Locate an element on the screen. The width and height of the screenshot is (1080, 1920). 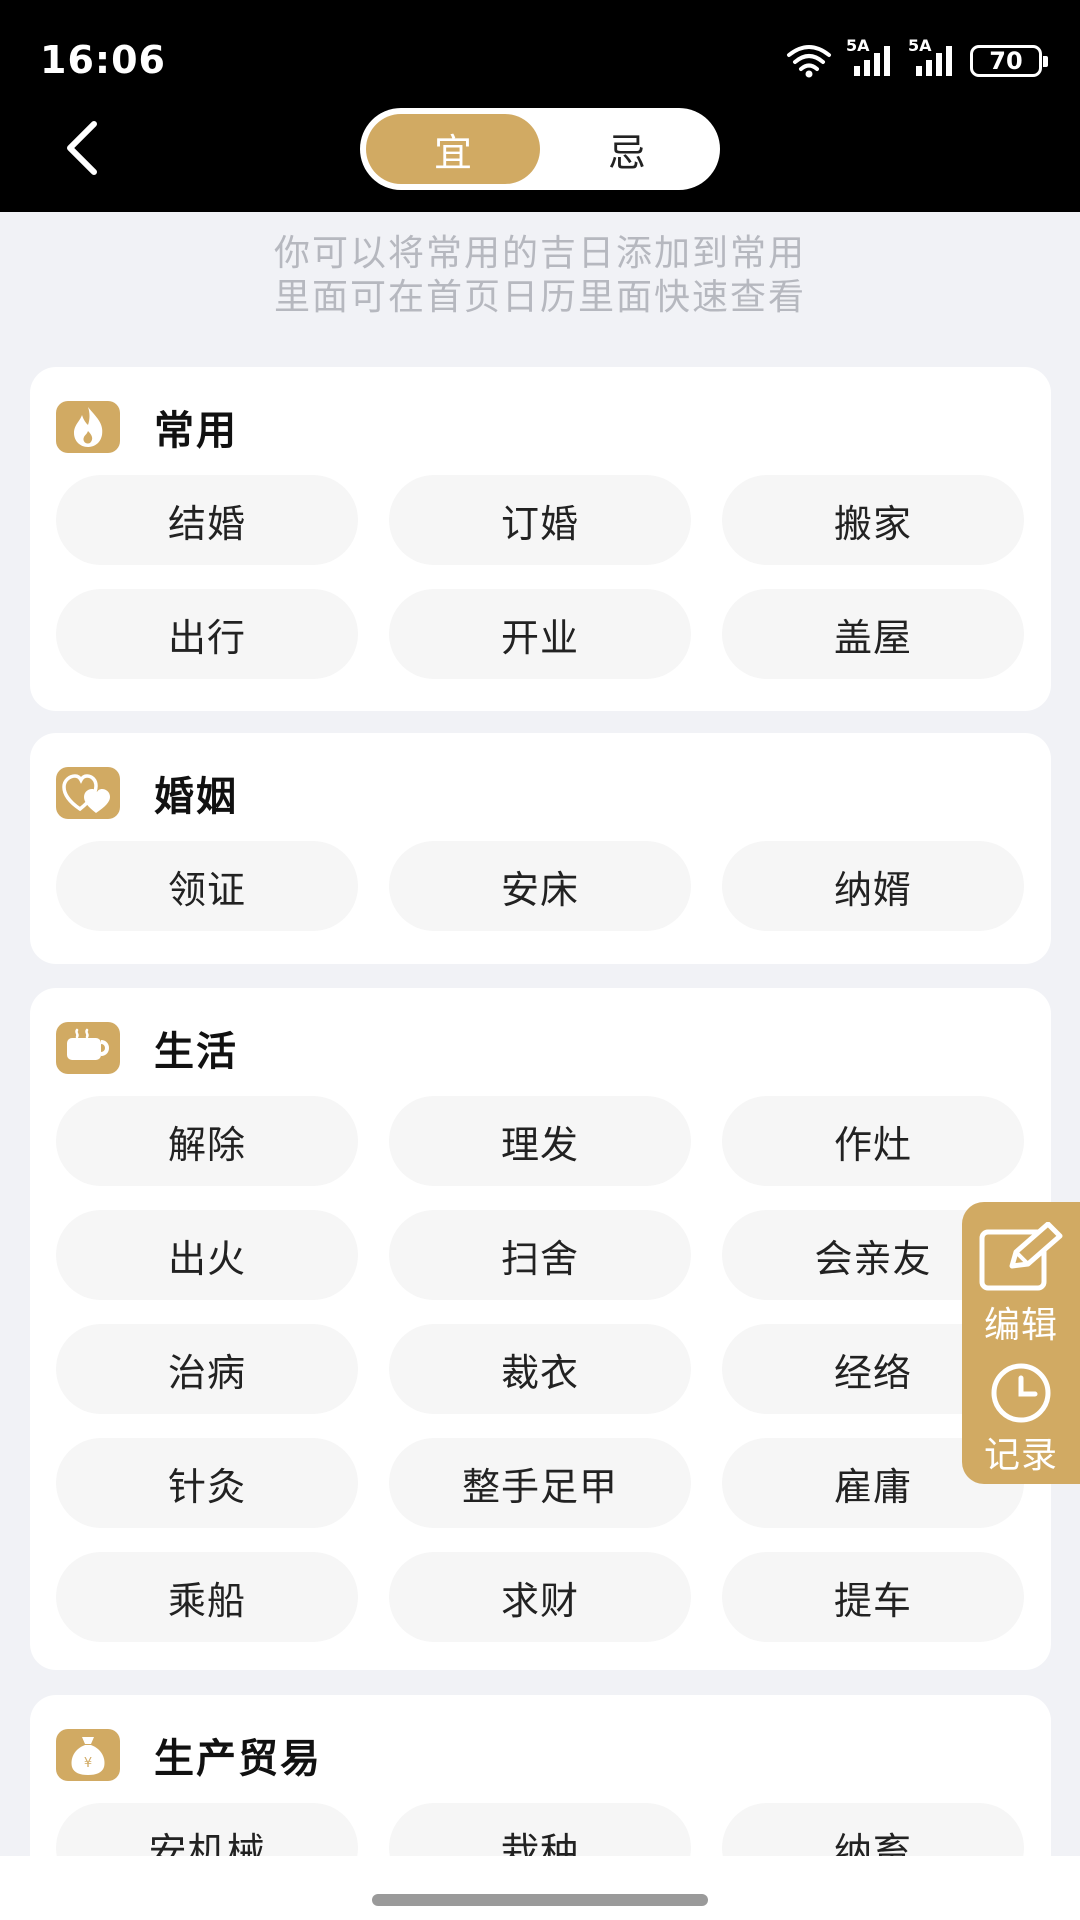
edit-icon is located at coordinates (1021, 1256).